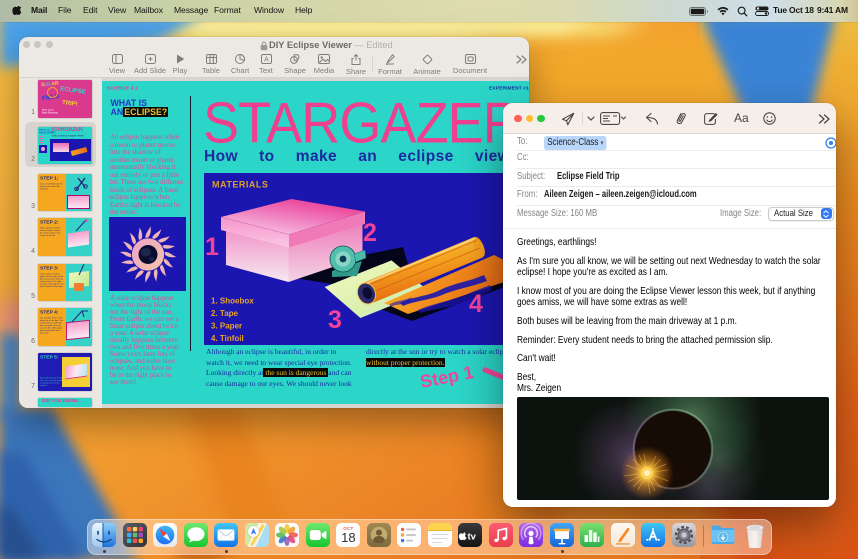 Image resolution: width=858 pixels, height=559 pixels. What do you see at coordinates (227, 338) in the screenshot?
I see `svg-text: 4. Tinfoil` at bounding box center [227, 338].